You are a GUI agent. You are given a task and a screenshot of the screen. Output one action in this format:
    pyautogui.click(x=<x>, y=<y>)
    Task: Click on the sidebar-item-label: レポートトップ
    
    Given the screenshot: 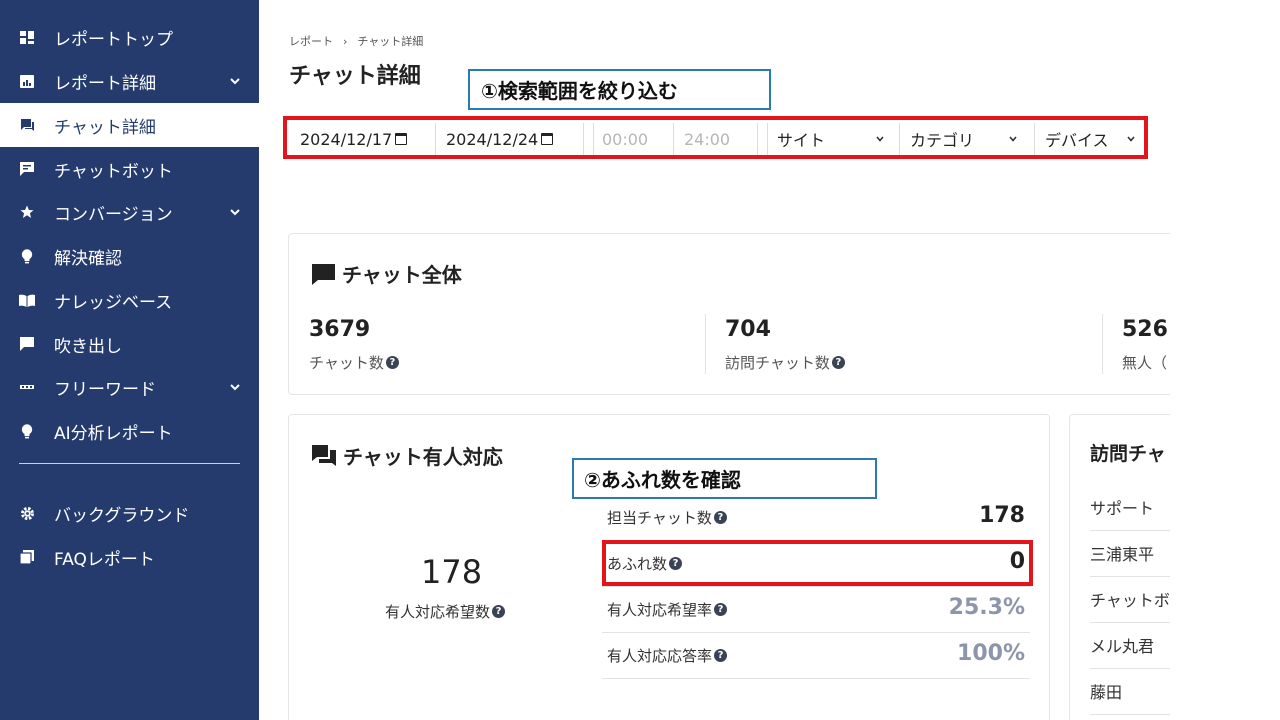 What is the action you would take?
    pyautogui.click(x=113, y=39)
    